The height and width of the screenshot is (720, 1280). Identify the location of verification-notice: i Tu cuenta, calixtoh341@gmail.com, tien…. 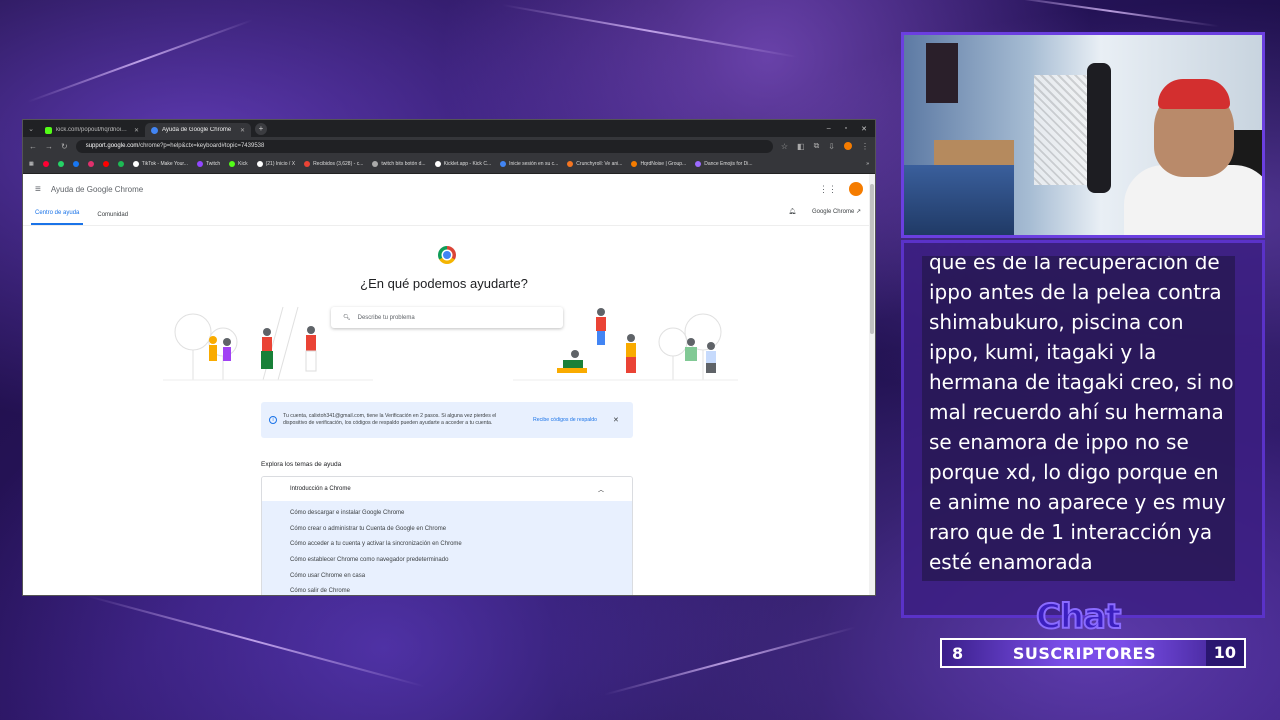
(447, 420).